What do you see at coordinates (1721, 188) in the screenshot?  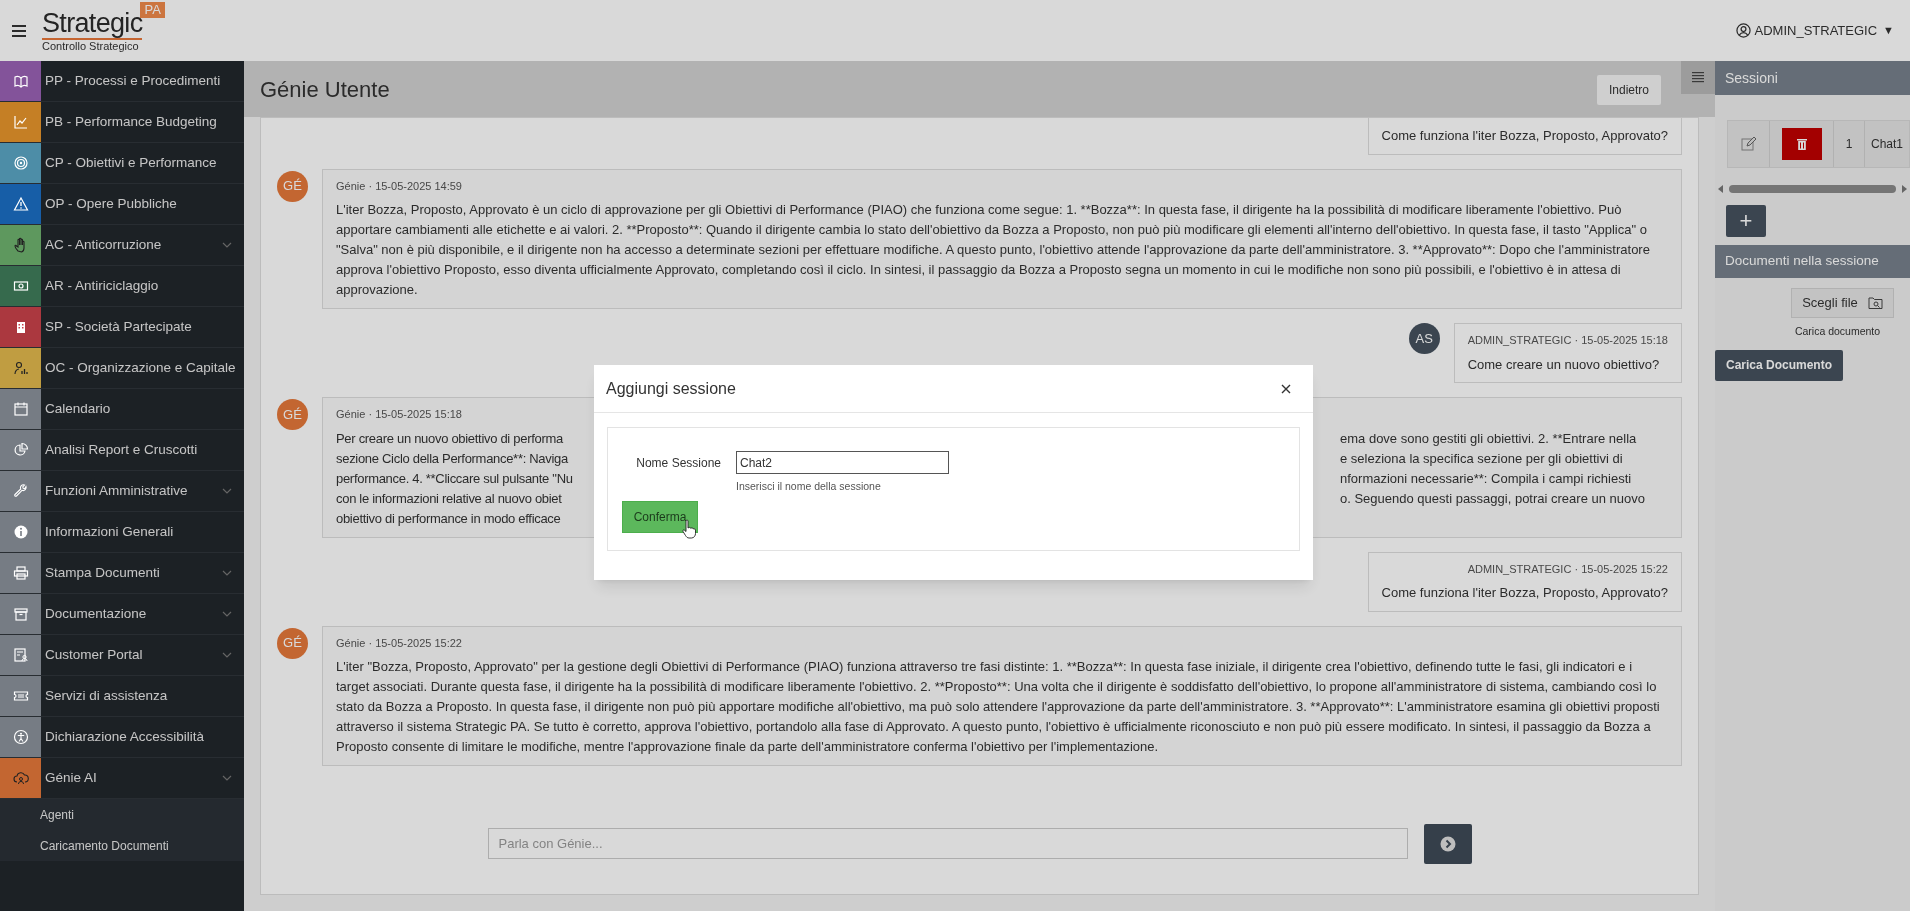 I see `scroll-left-icon` at bounding box center [1721, 188].